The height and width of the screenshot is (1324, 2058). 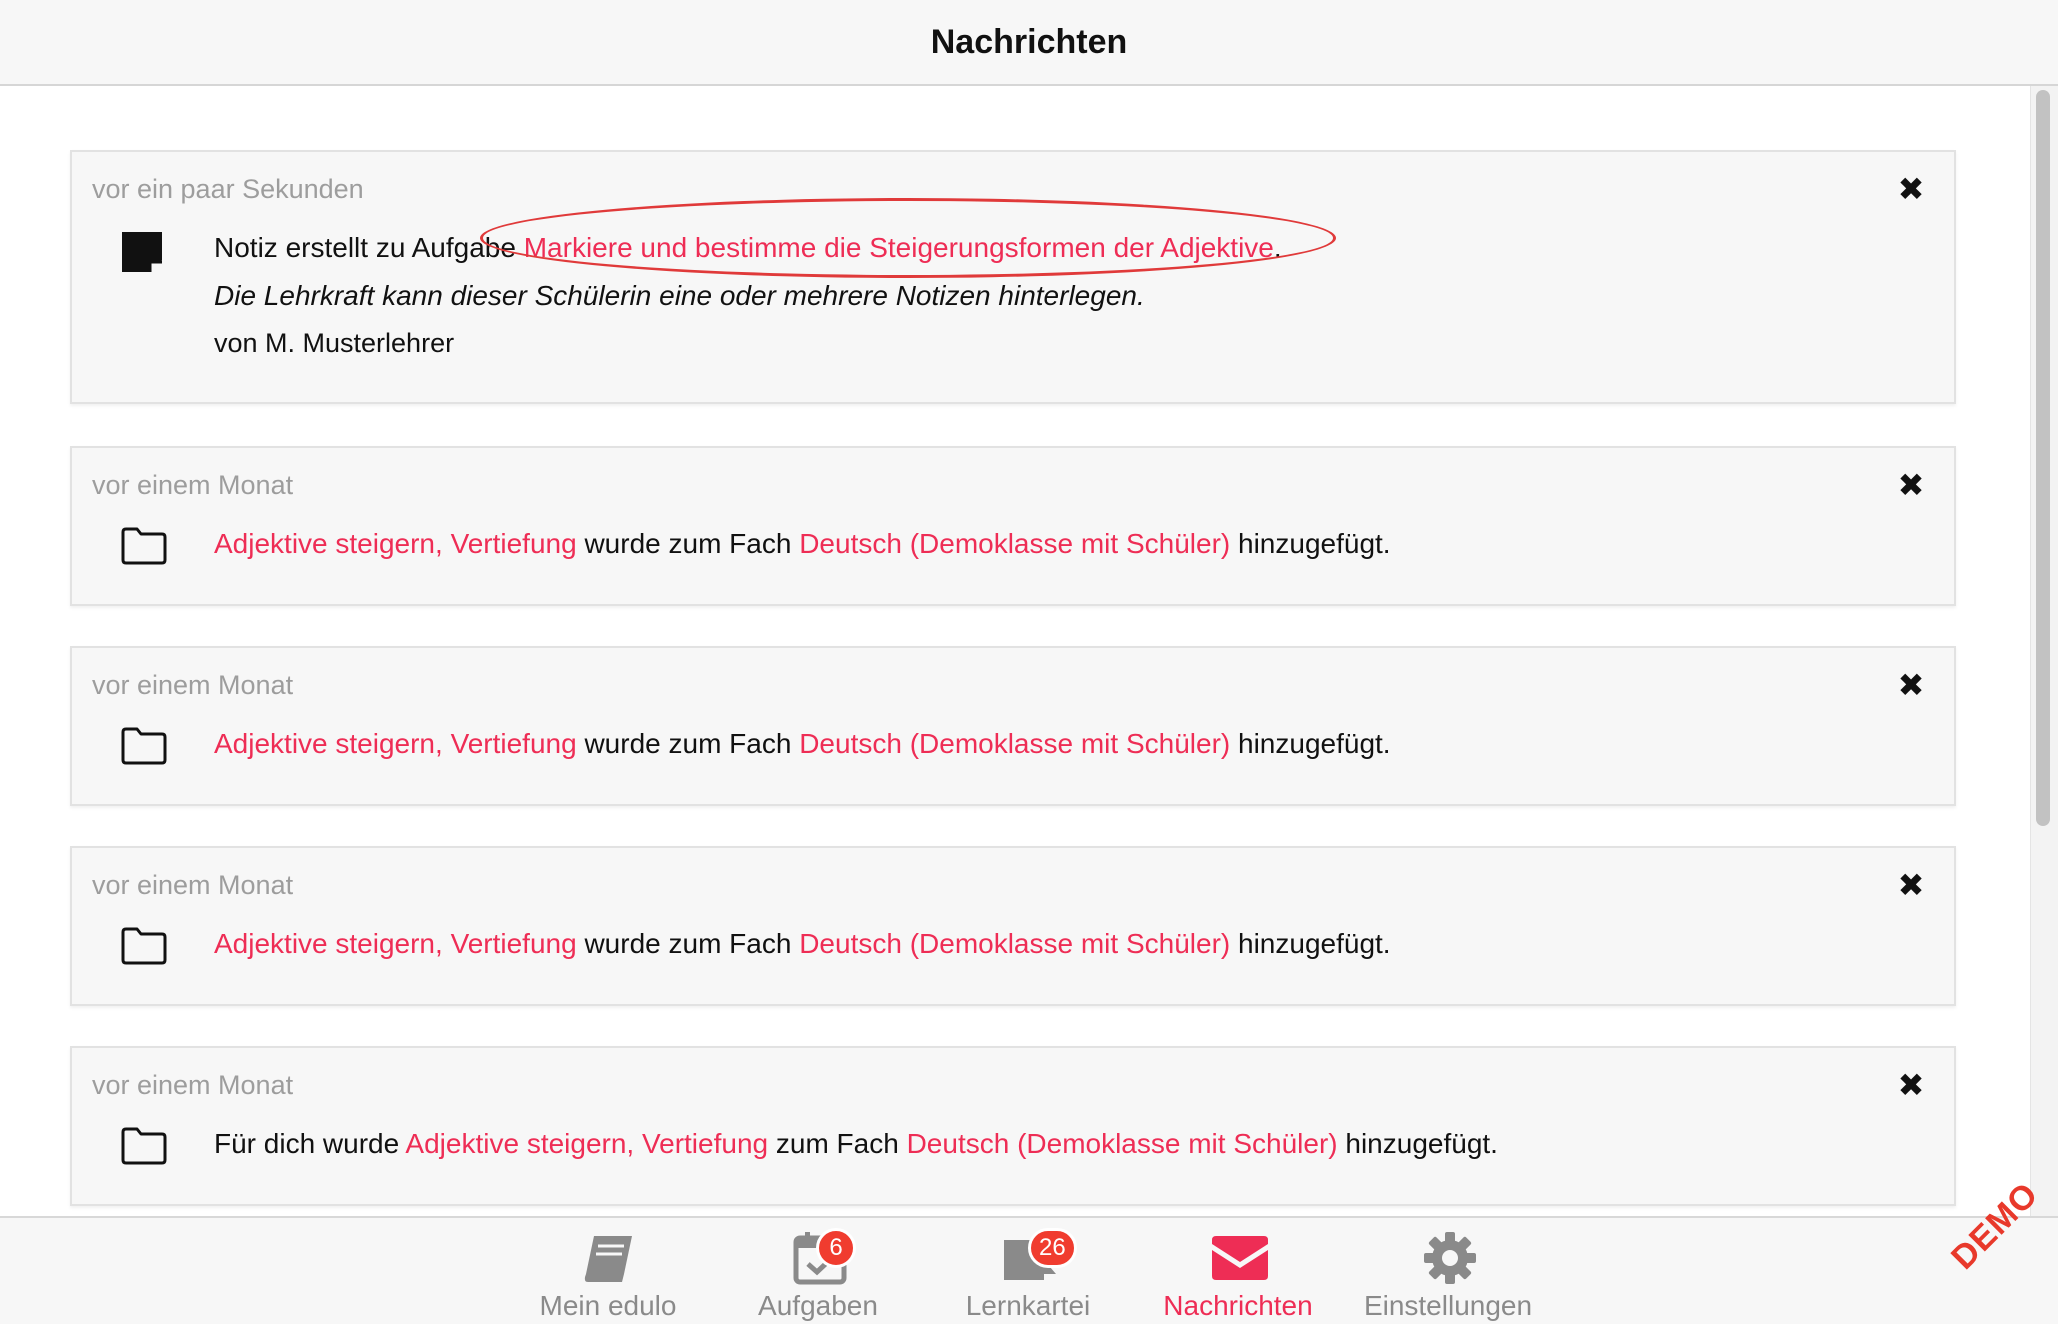 I want to click on tab-label: Nachrichten, so click(x=1238, y=1305).